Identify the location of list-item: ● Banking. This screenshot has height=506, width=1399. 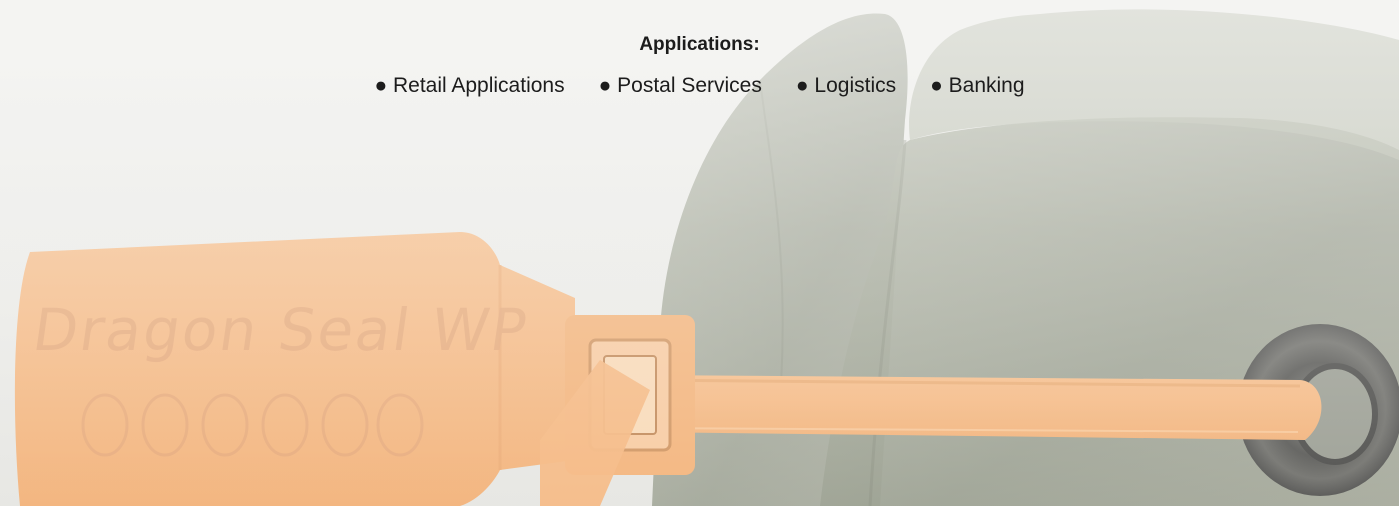
(977, 86).